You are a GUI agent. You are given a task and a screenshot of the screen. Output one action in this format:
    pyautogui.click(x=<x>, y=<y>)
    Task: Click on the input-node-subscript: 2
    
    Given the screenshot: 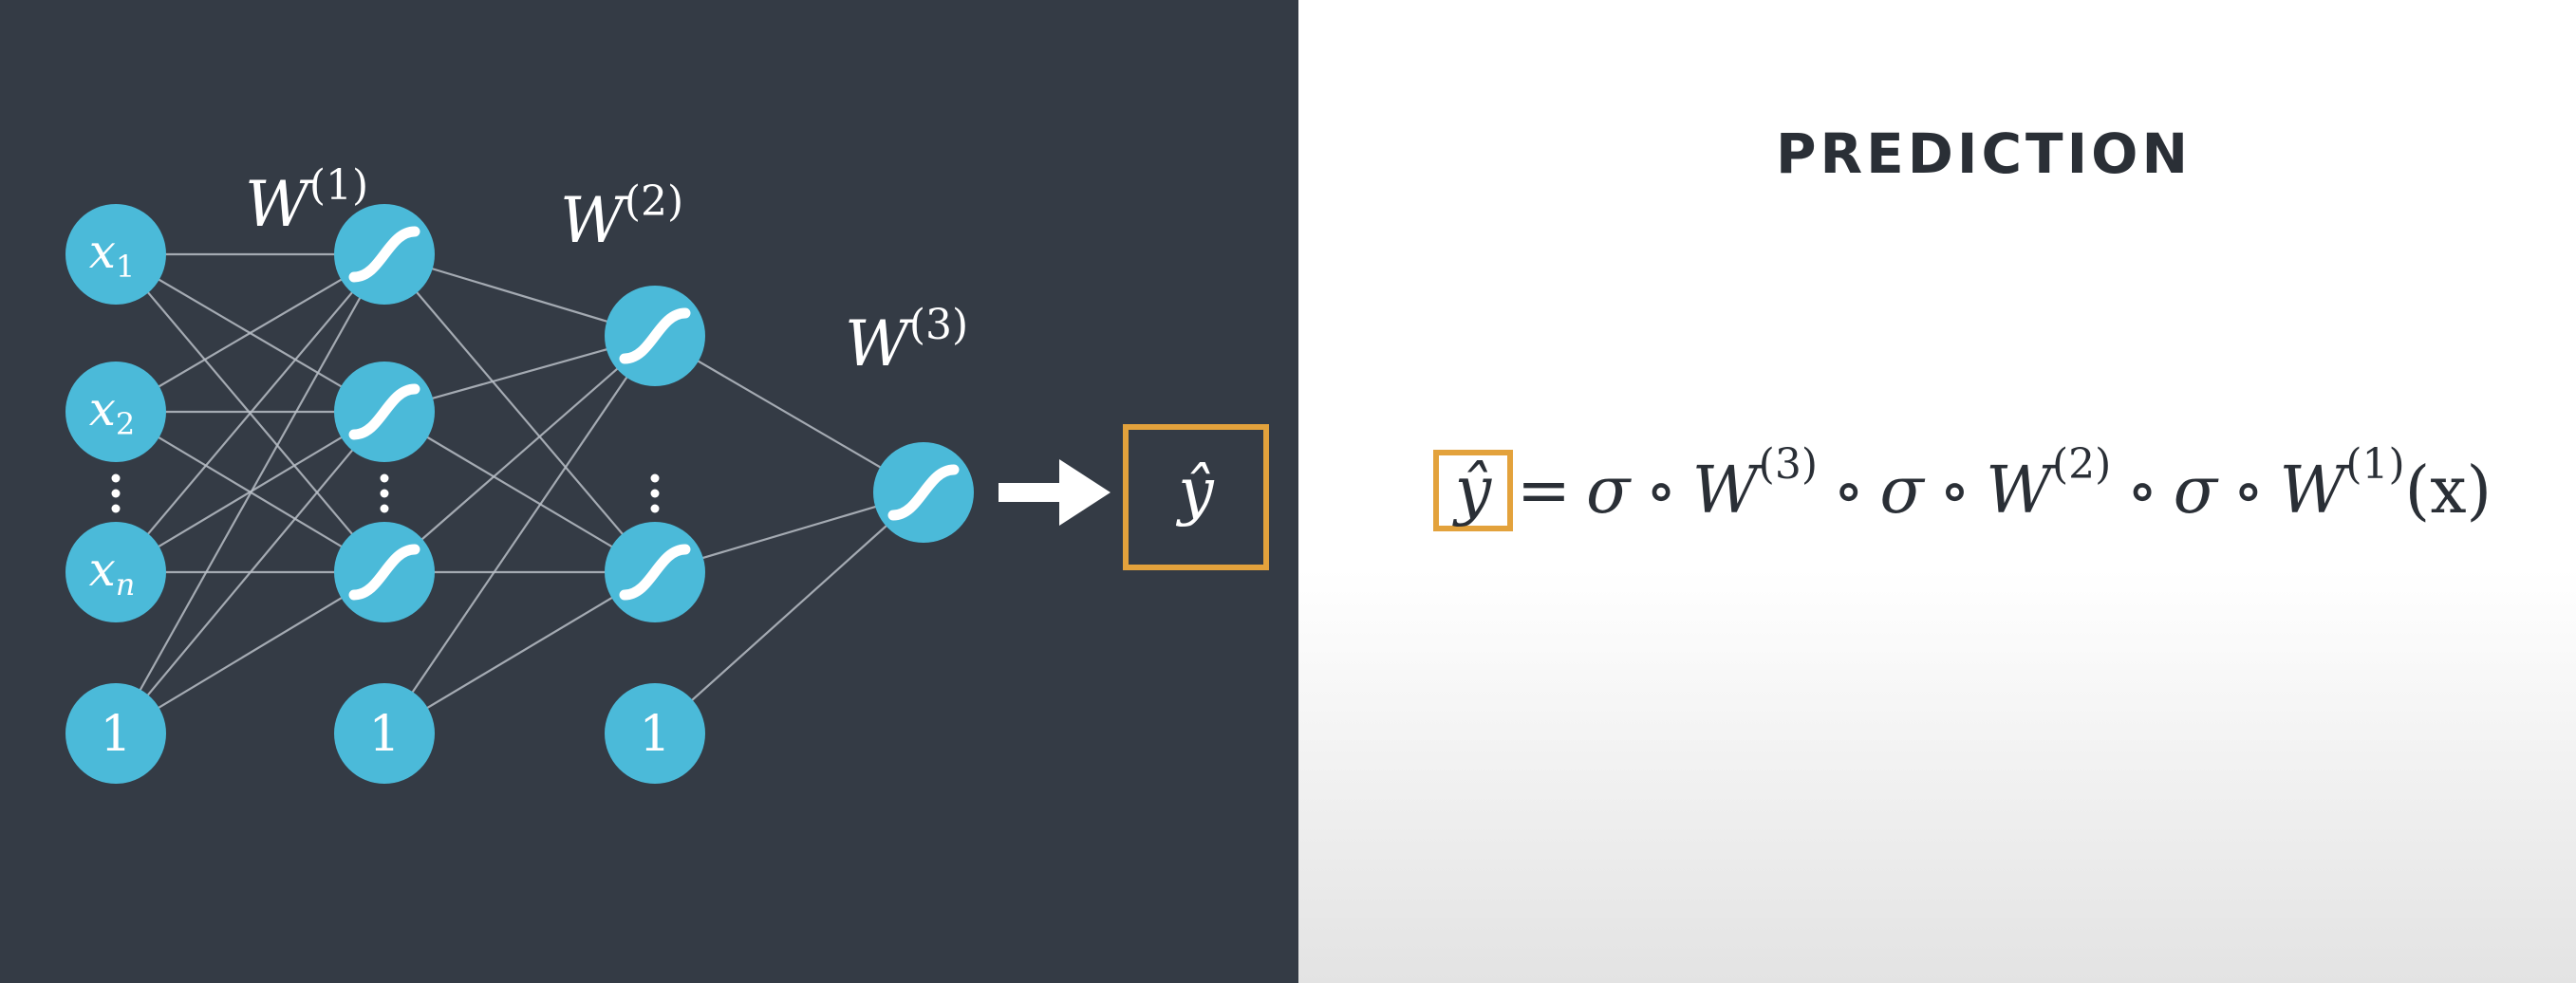 What is the action you would take?
    pyautogui.click(x=125, y=424)
    